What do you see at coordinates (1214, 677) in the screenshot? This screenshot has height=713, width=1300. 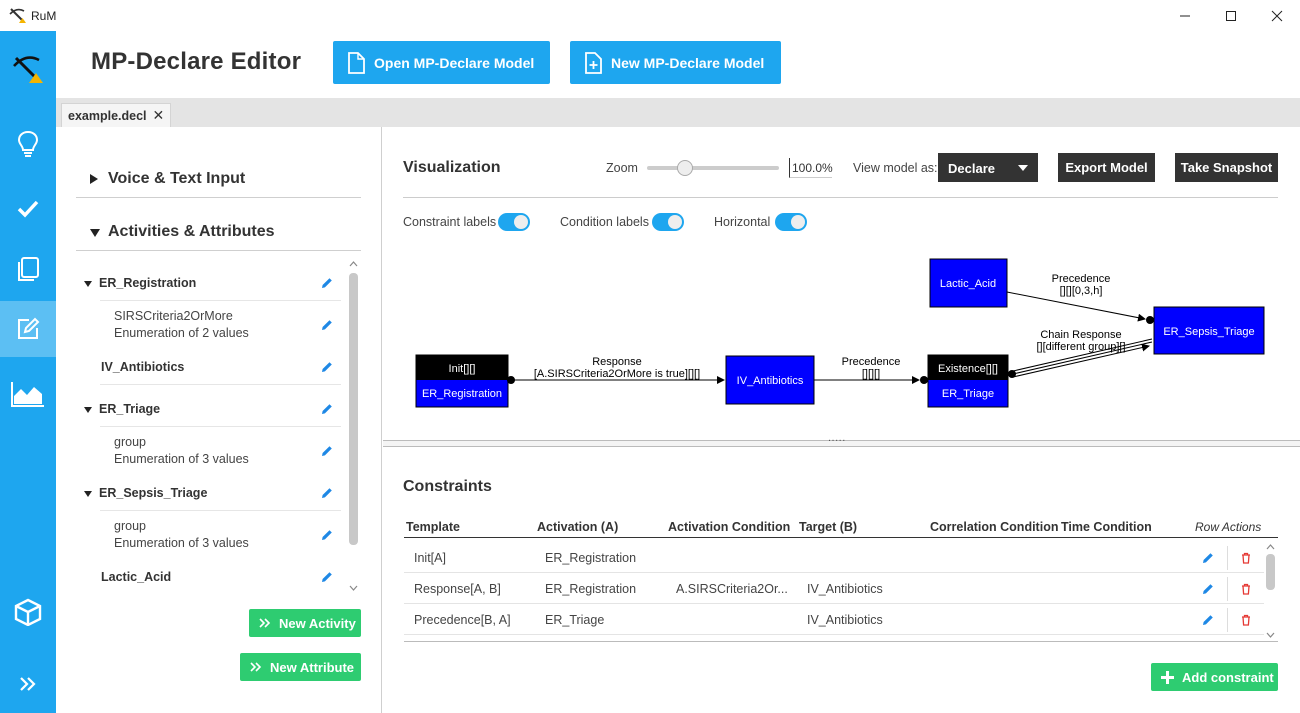 I see `add-constraint-button: Add constraint` at bounding box center [1214, 677].